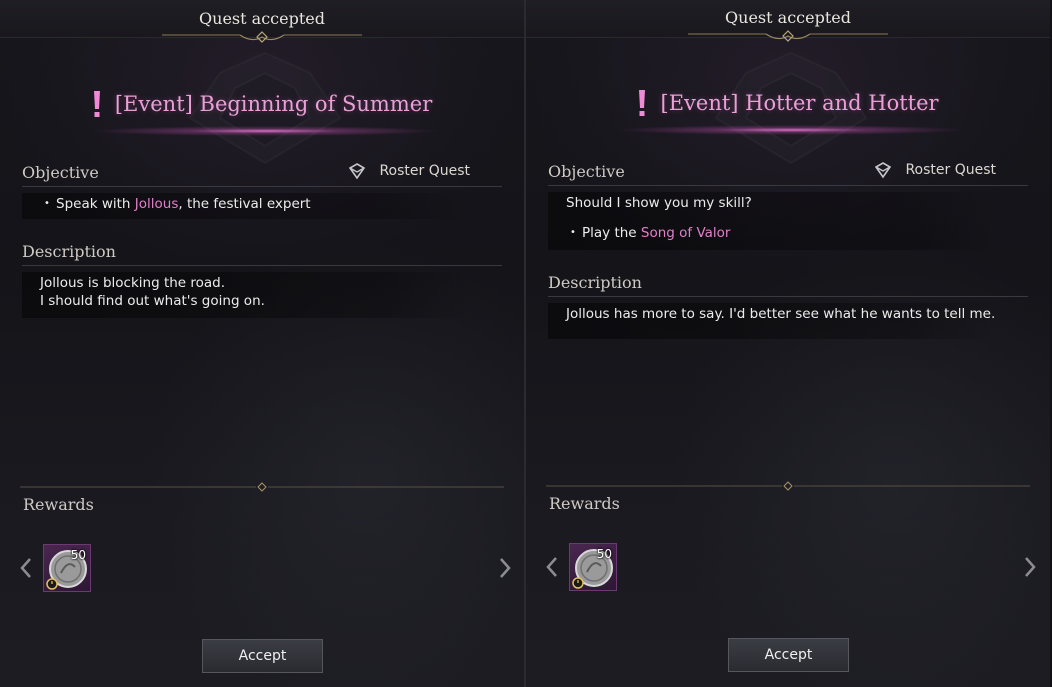 This screenshot has width=1052, height=687. I want to click on objective-box: Speak with Jollous, the festival expert, so click(247, 206).